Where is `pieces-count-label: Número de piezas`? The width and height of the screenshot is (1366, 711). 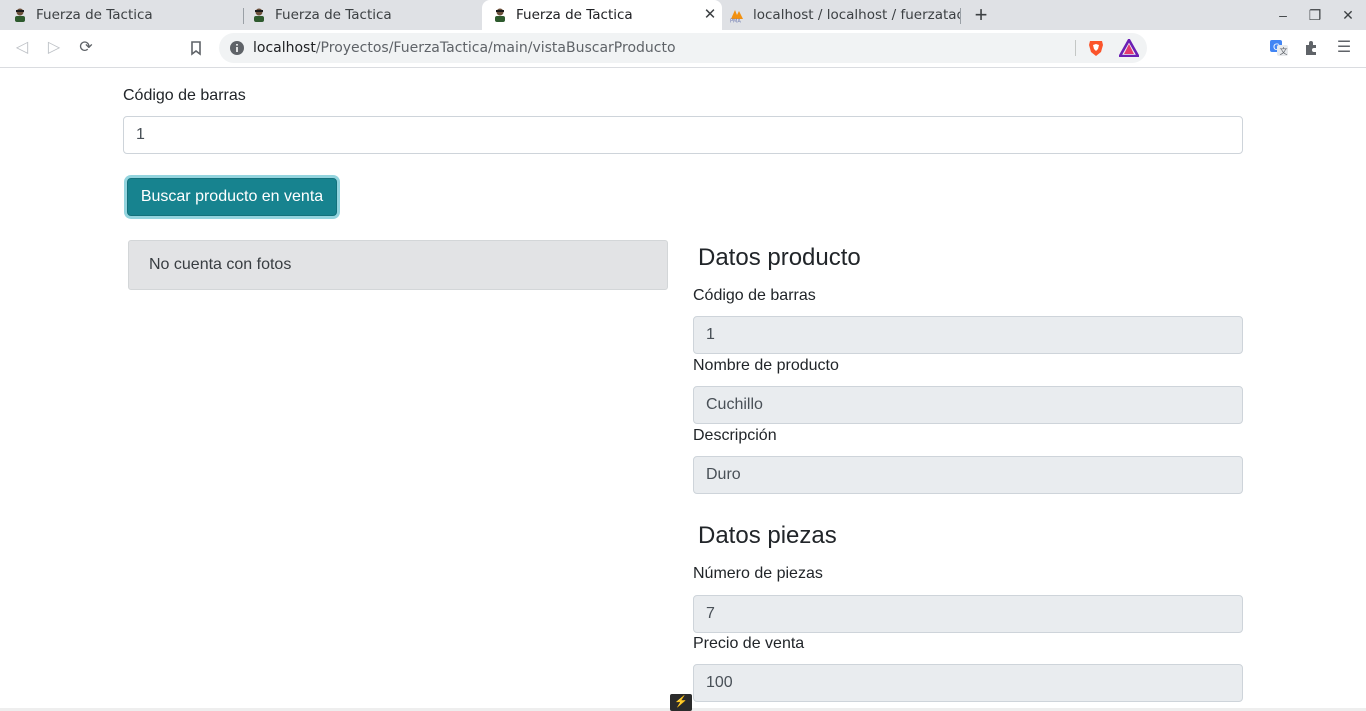
pieces-count-label: Número de piezas is located at coordinates (758, 573).